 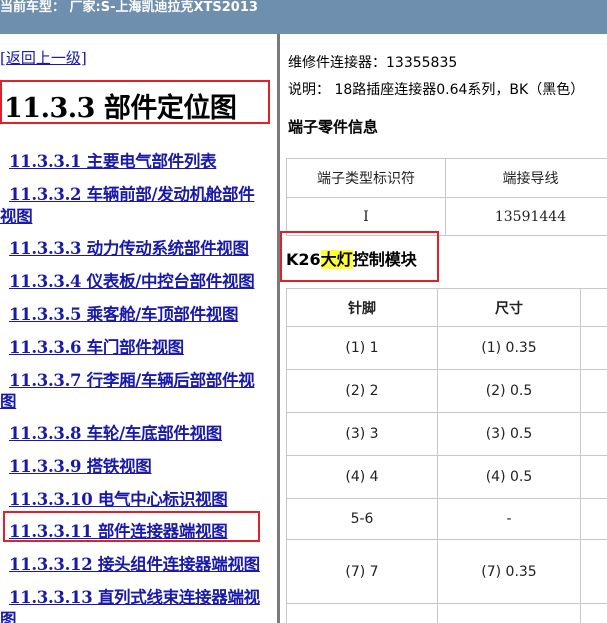 I want to click on table-cell: (7) 7, so click(x=362, y=571).